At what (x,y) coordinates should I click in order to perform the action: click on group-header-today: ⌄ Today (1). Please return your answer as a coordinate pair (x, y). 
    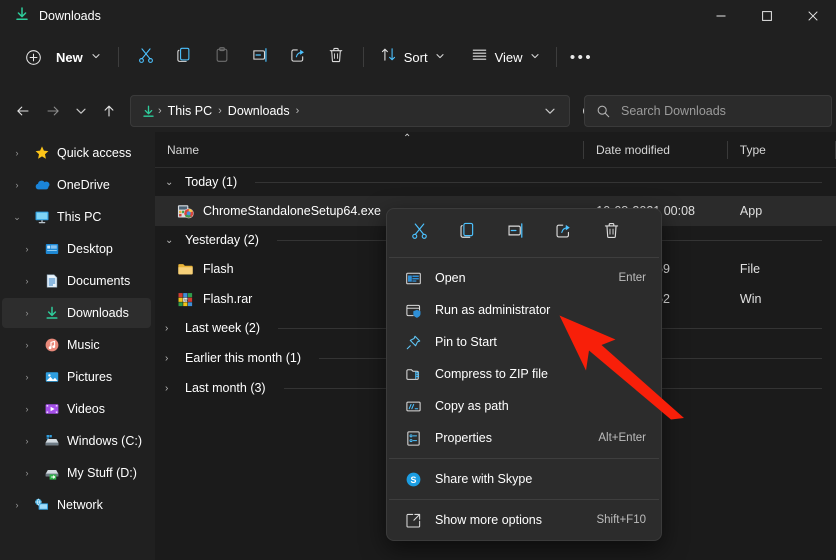
    Looking at the image, I should click on (495, 182).